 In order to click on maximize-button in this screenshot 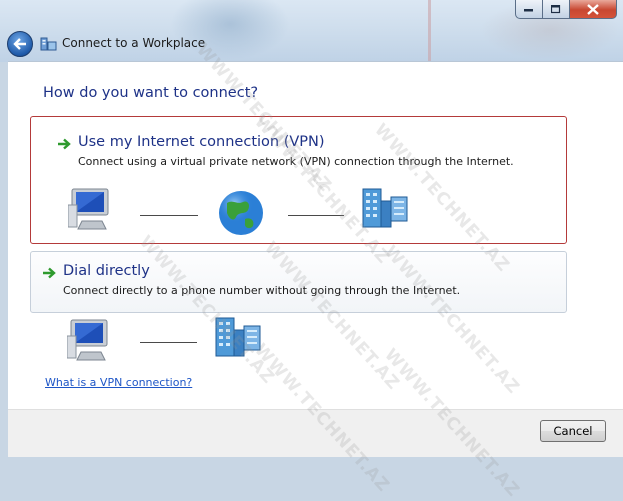, I will do `click(556, 9)`.